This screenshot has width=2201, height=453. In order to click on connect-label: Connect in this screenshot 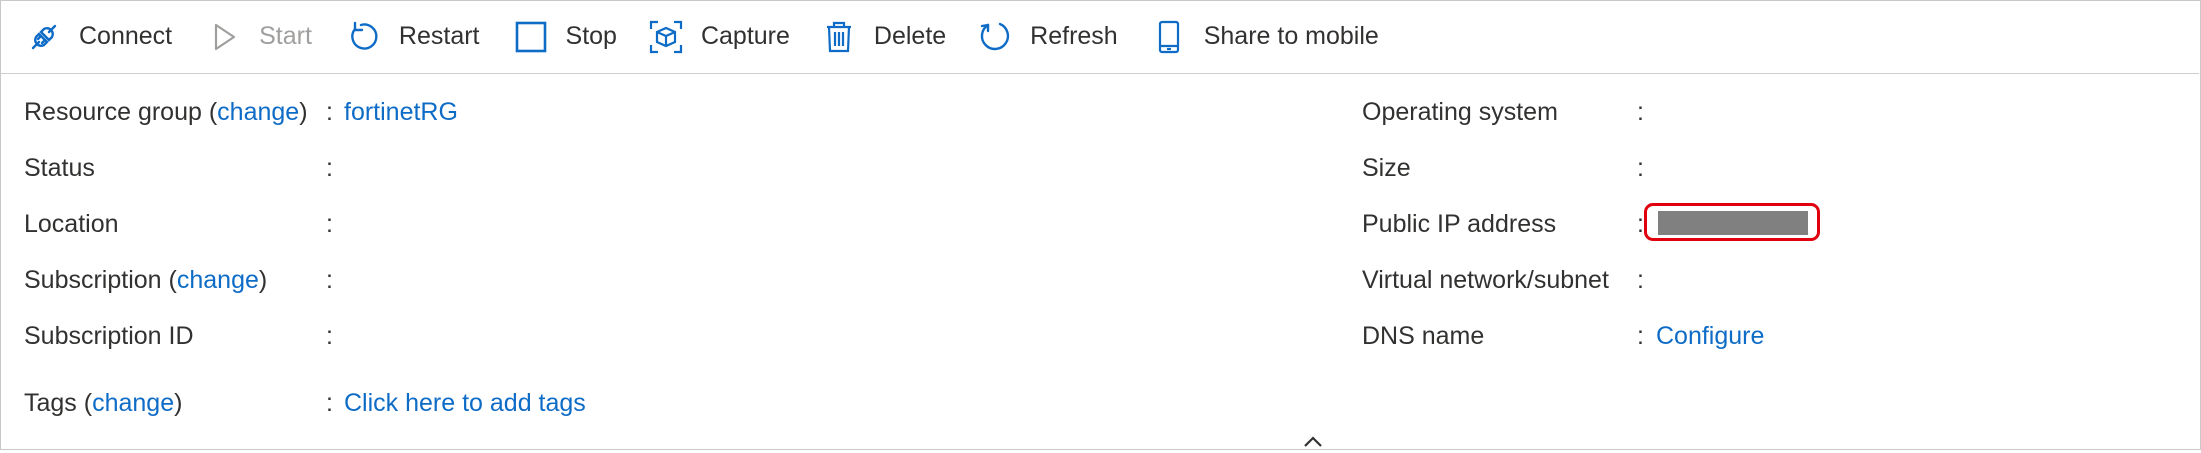, I will do `click(126, 36)`.